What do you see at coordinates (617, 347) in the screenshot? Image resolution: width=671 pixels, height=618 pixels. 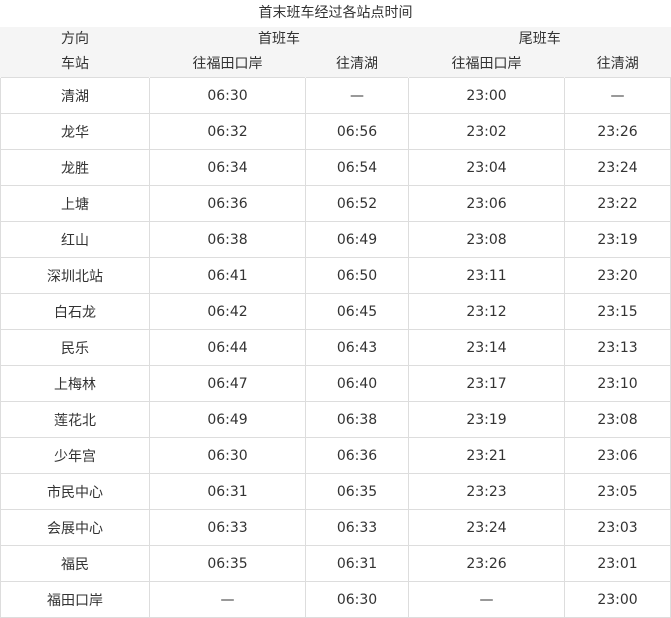 I see `last-qinghu-cell: 23:13` at bounding box center [617, 347].